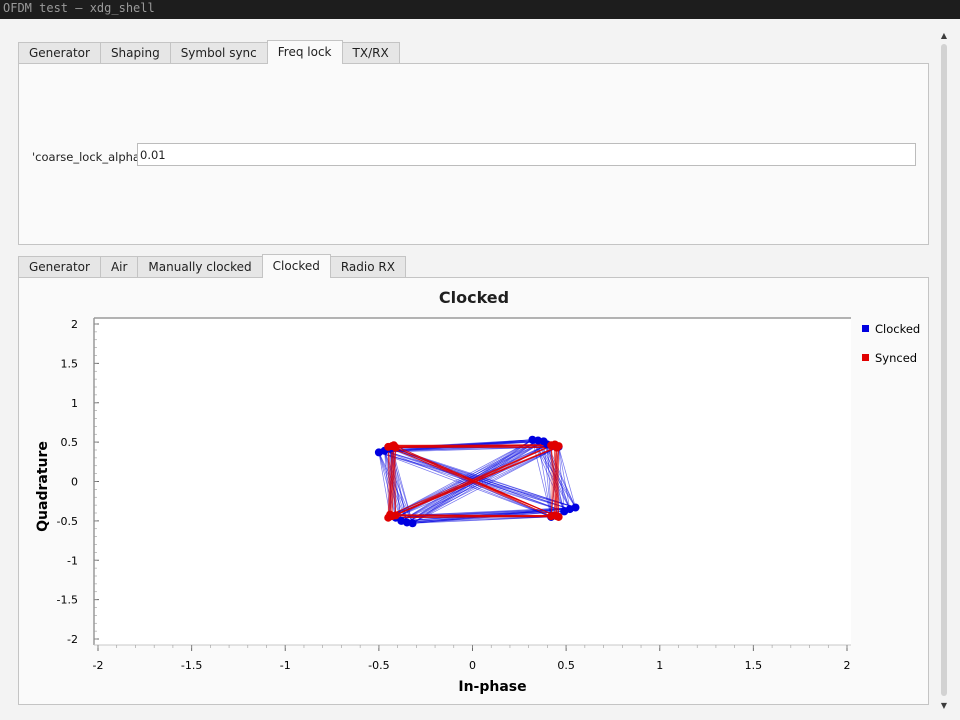 The image size is (960, 720). I want to click on y-tick-label: 0.5, so click(70, 442).